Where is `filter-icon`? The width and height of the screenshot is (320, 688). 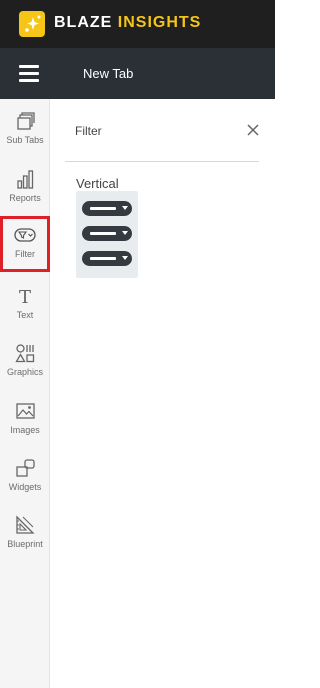
filter-icon is located at coordinates (25, 235).